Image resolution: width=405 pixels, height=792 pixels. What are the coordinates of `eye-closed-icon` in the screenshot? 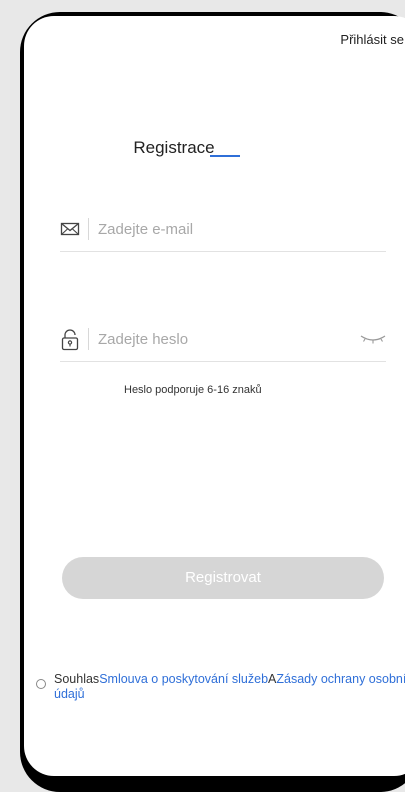 It's located at (373, 339).